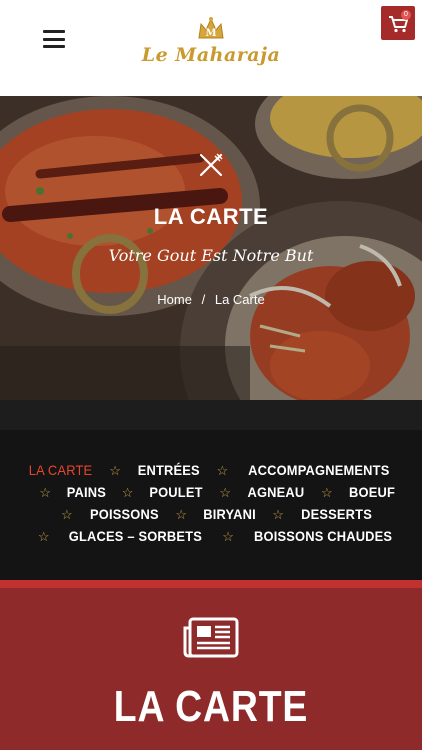  What do you see at coordinates (174, 299) in the screenshot?
I see `breadcrumb-home-link: Home` at bounding box center [174, 299].